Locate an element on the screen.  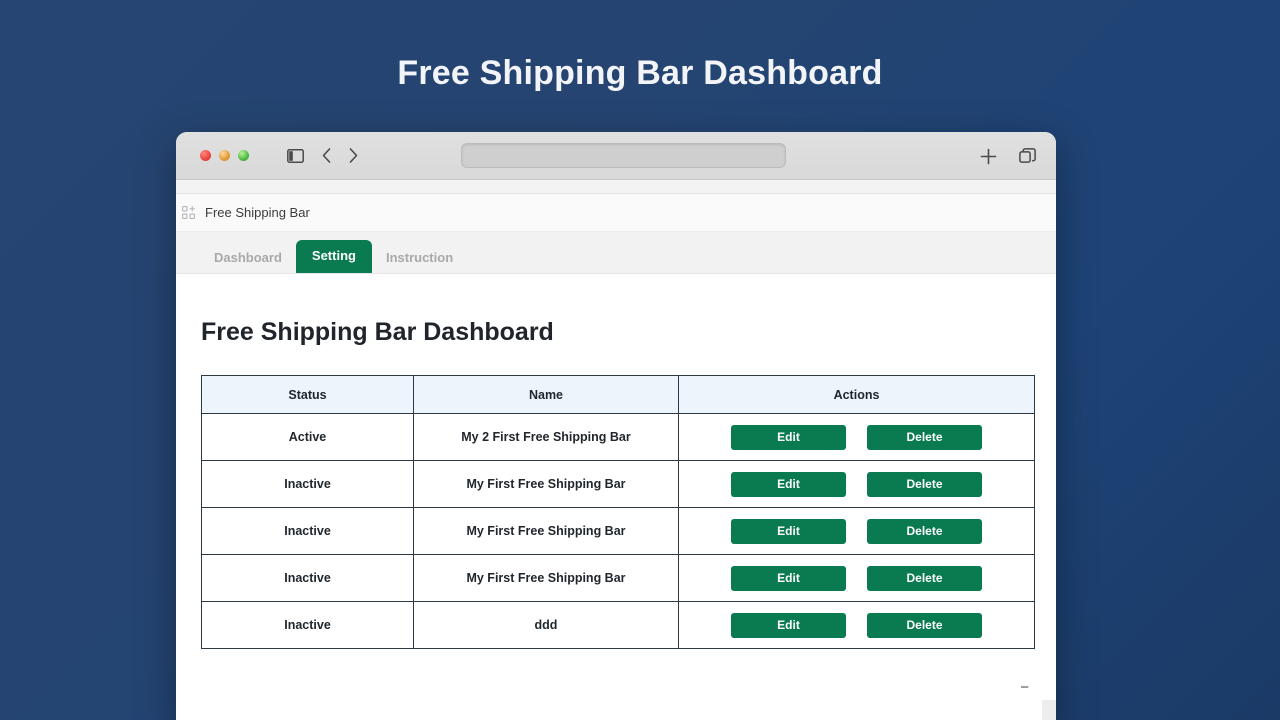
column-header-actions: Actions is located at coordinates (856, 394).